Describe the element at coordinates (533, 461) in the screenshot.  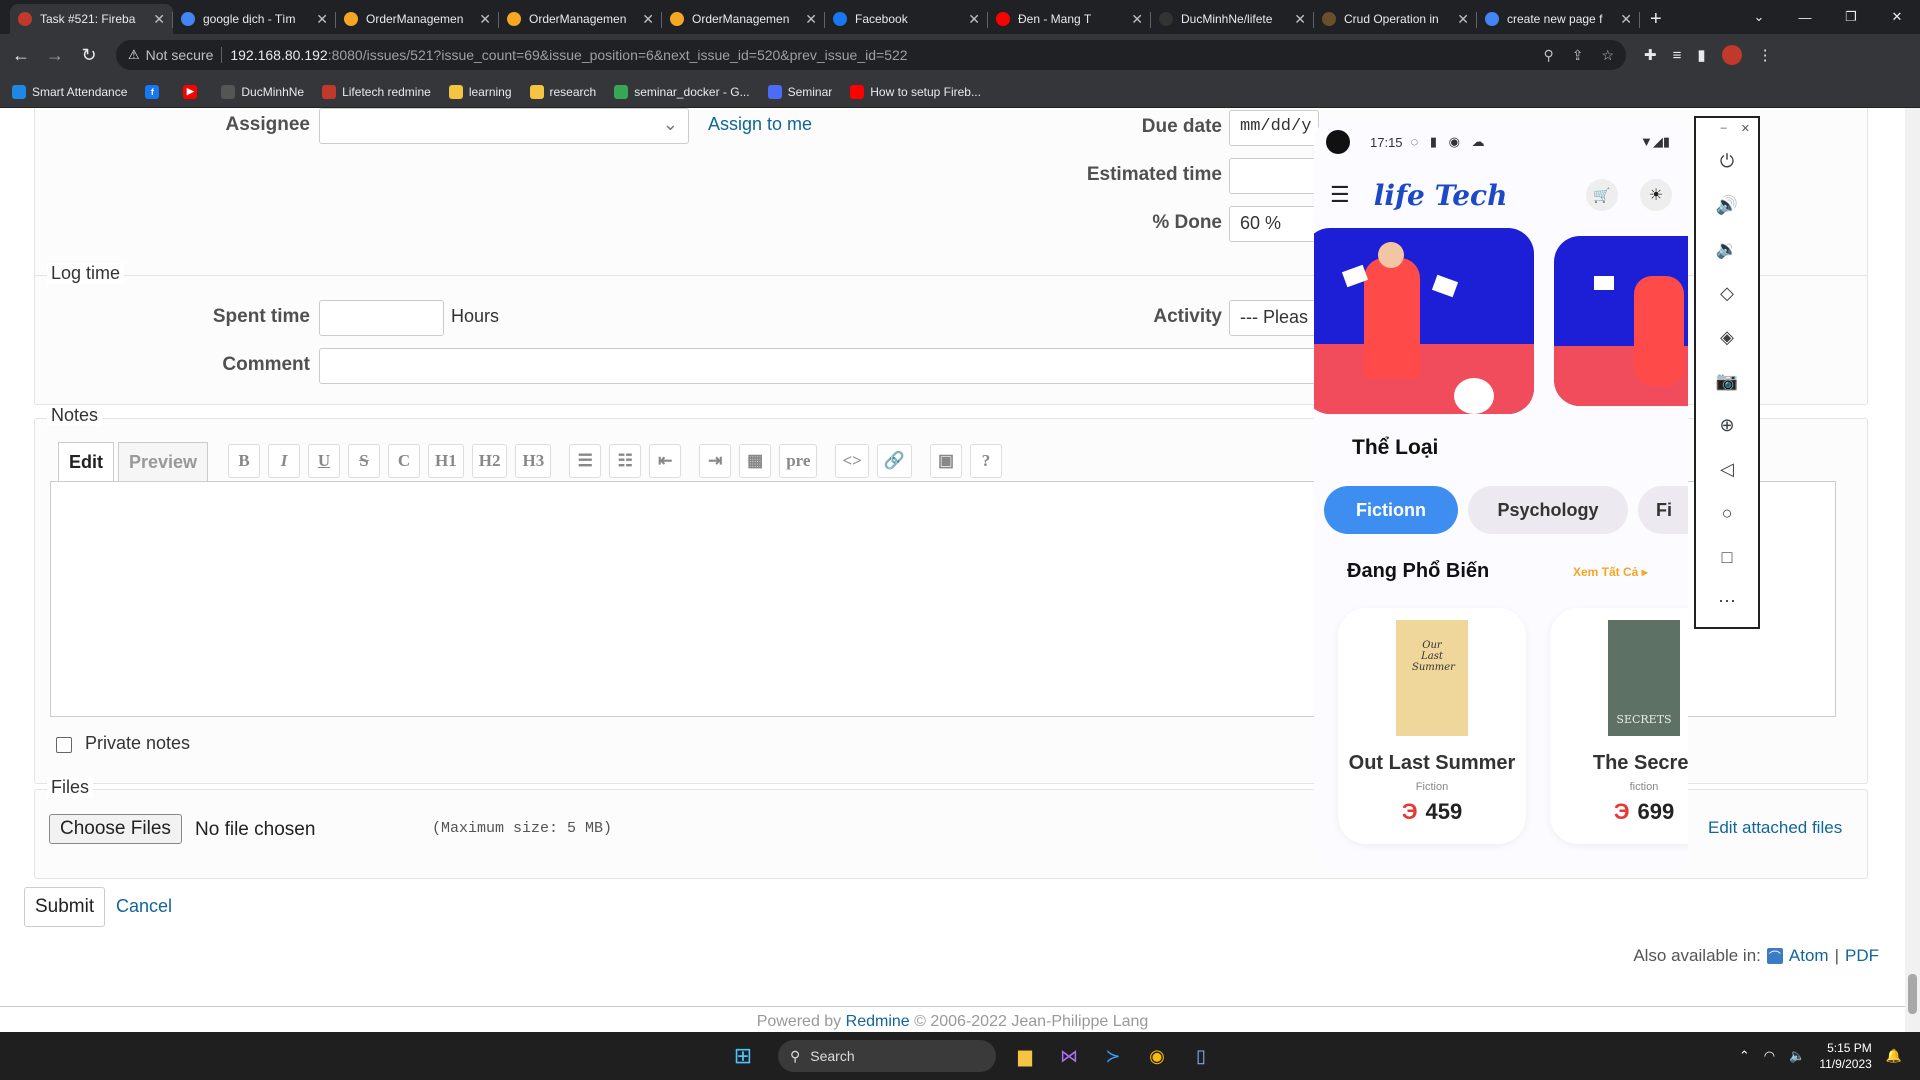
I see `toolbar-button: H3` at that location.